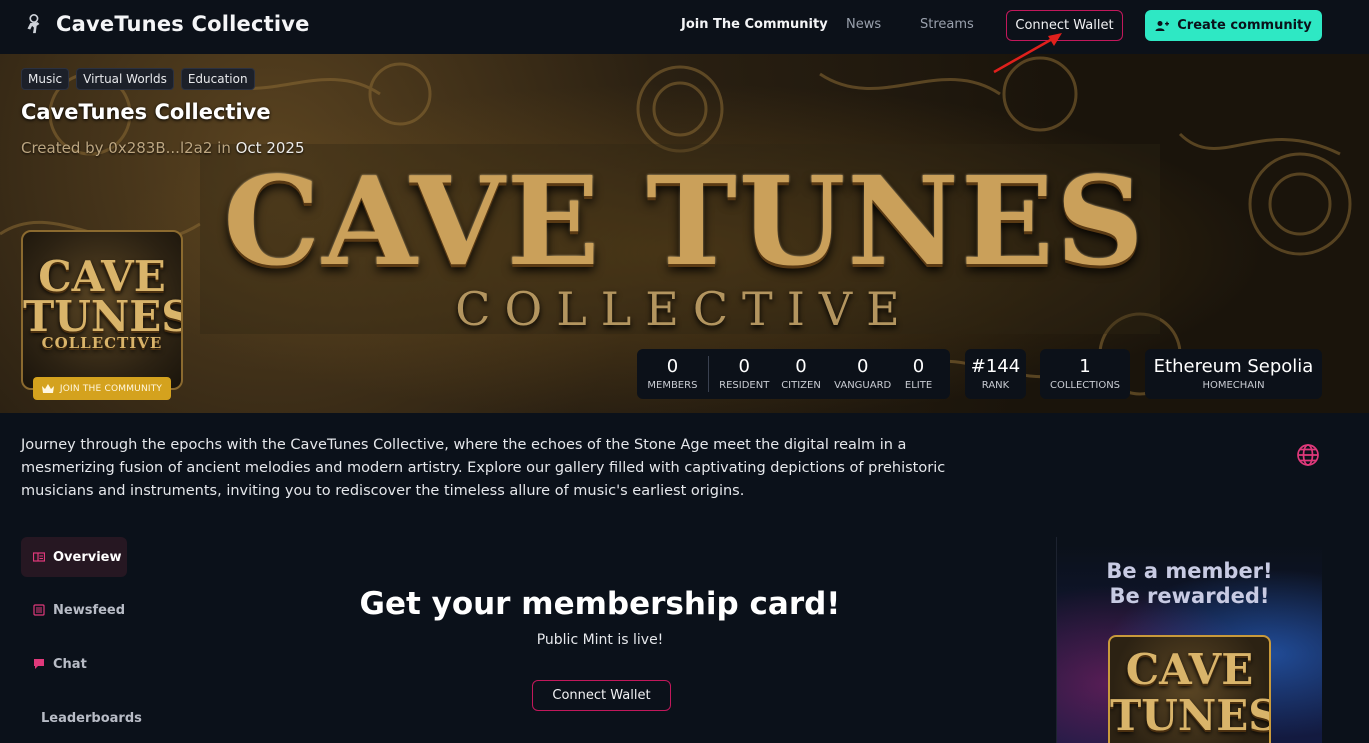 The image size is (1369, 743). I want to click on chat-icon, so click(39, 664).